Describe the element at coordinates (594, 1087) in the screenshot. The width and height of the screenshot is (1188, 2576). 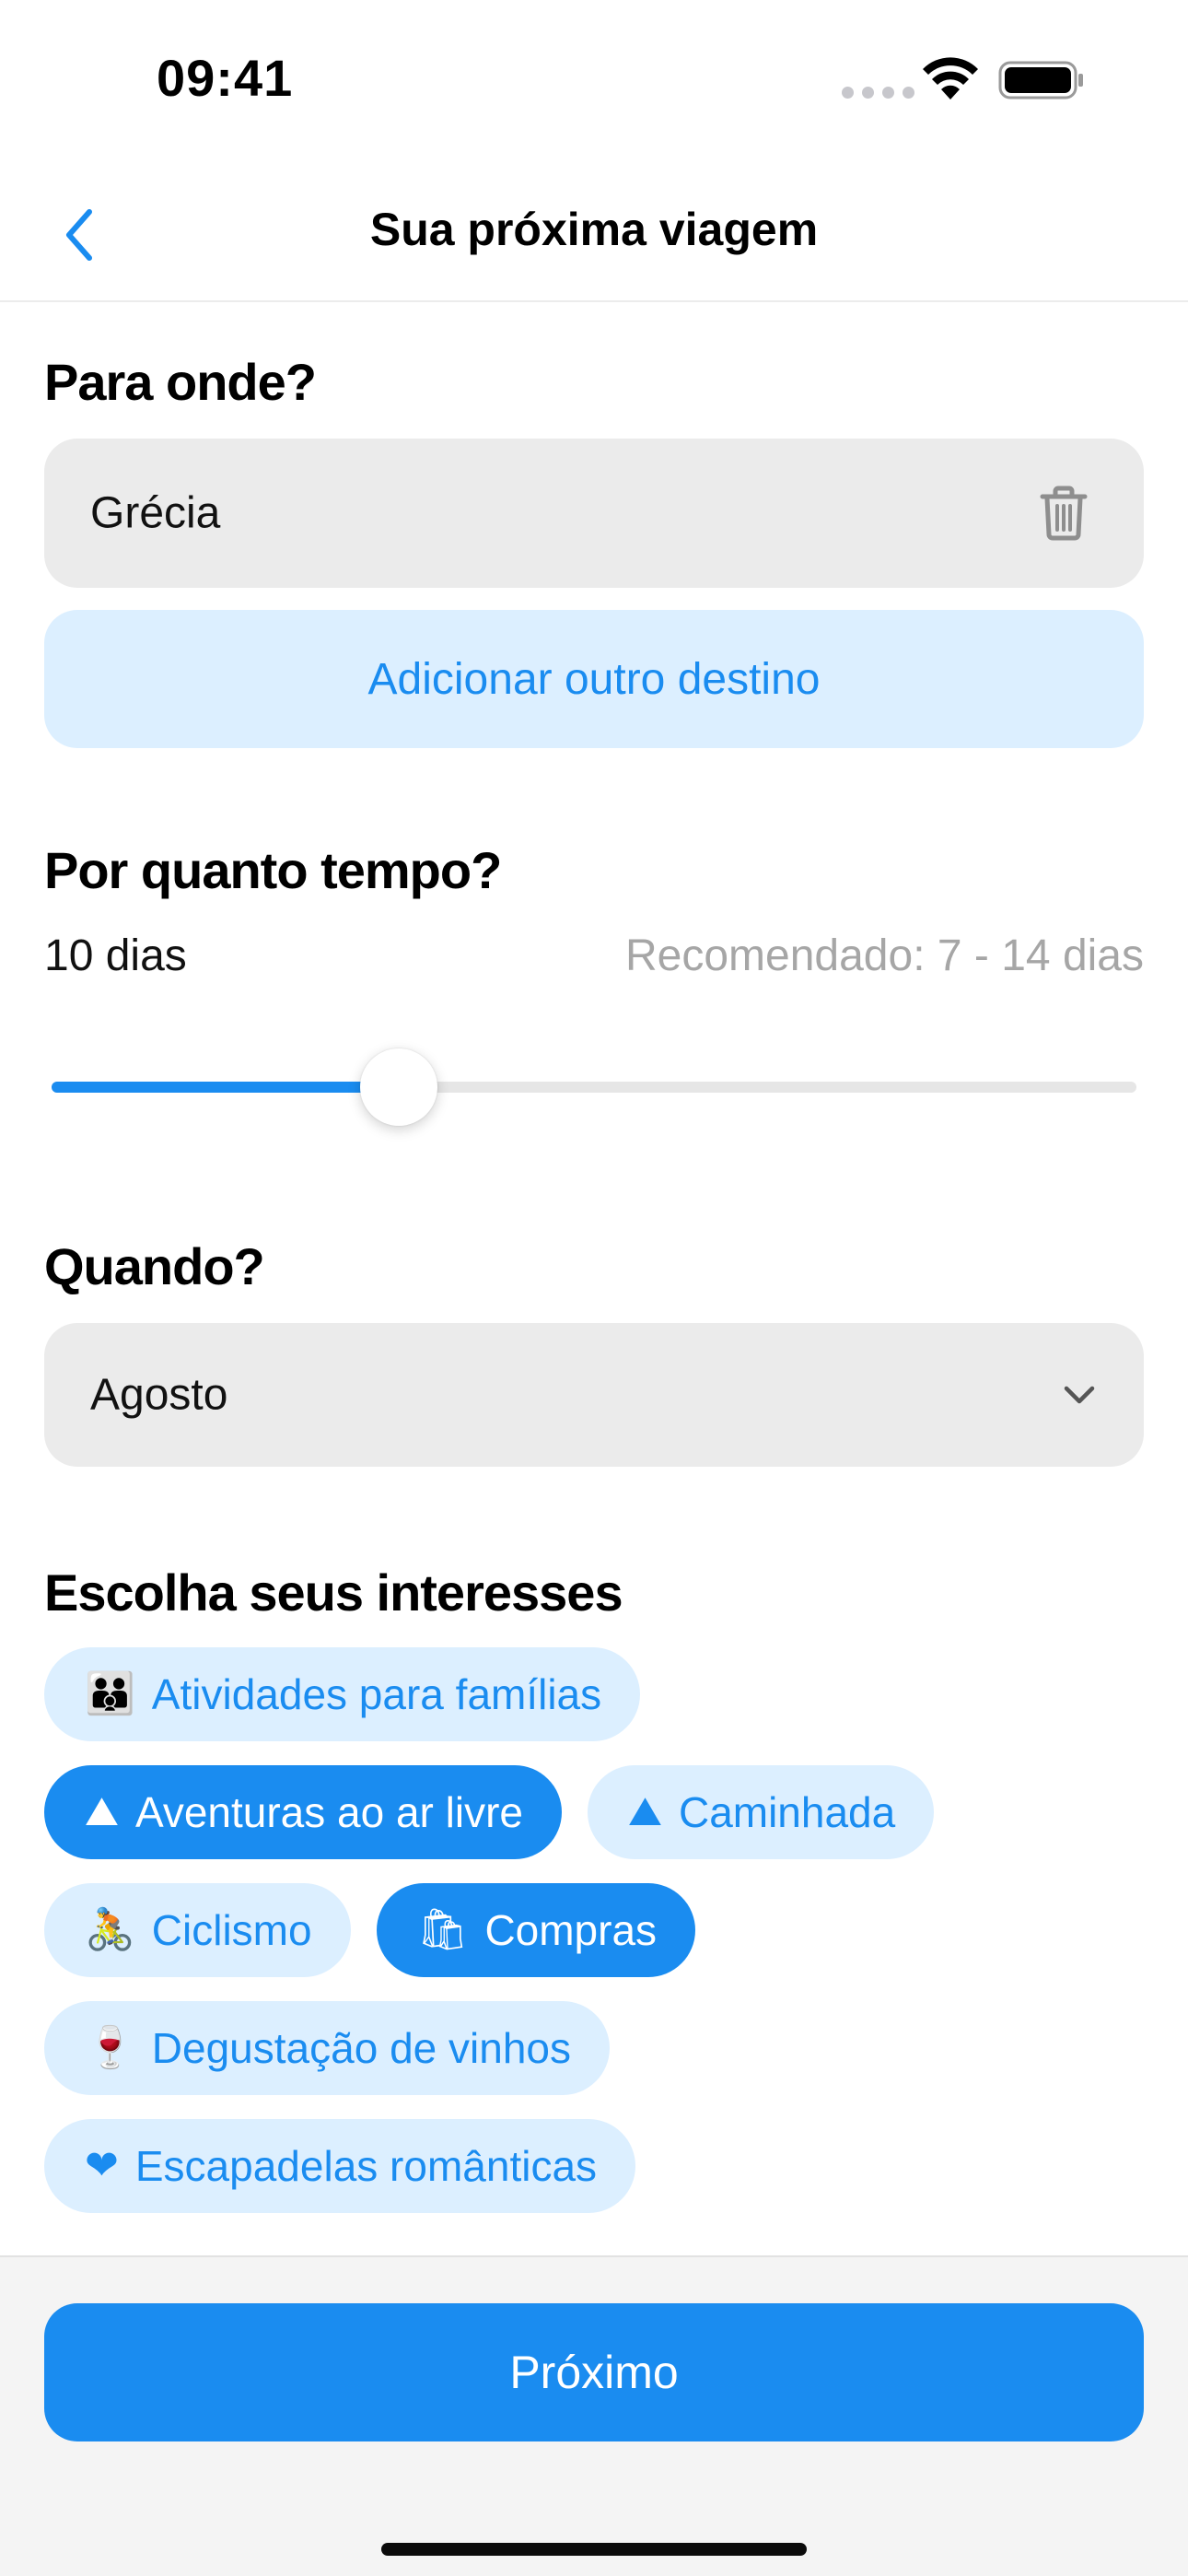
I see `duration-slider` at that location.